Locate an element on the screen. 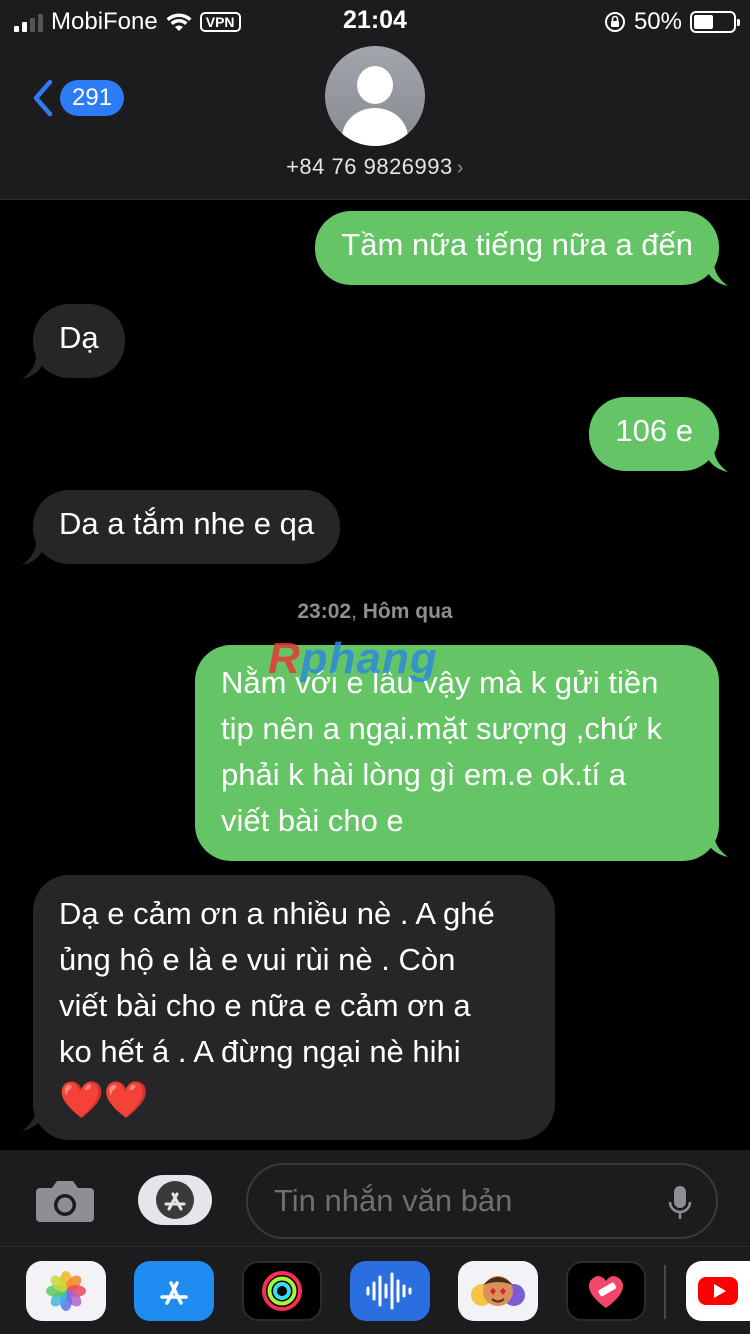  message-input-bar is located at coordinates (375, 1198).